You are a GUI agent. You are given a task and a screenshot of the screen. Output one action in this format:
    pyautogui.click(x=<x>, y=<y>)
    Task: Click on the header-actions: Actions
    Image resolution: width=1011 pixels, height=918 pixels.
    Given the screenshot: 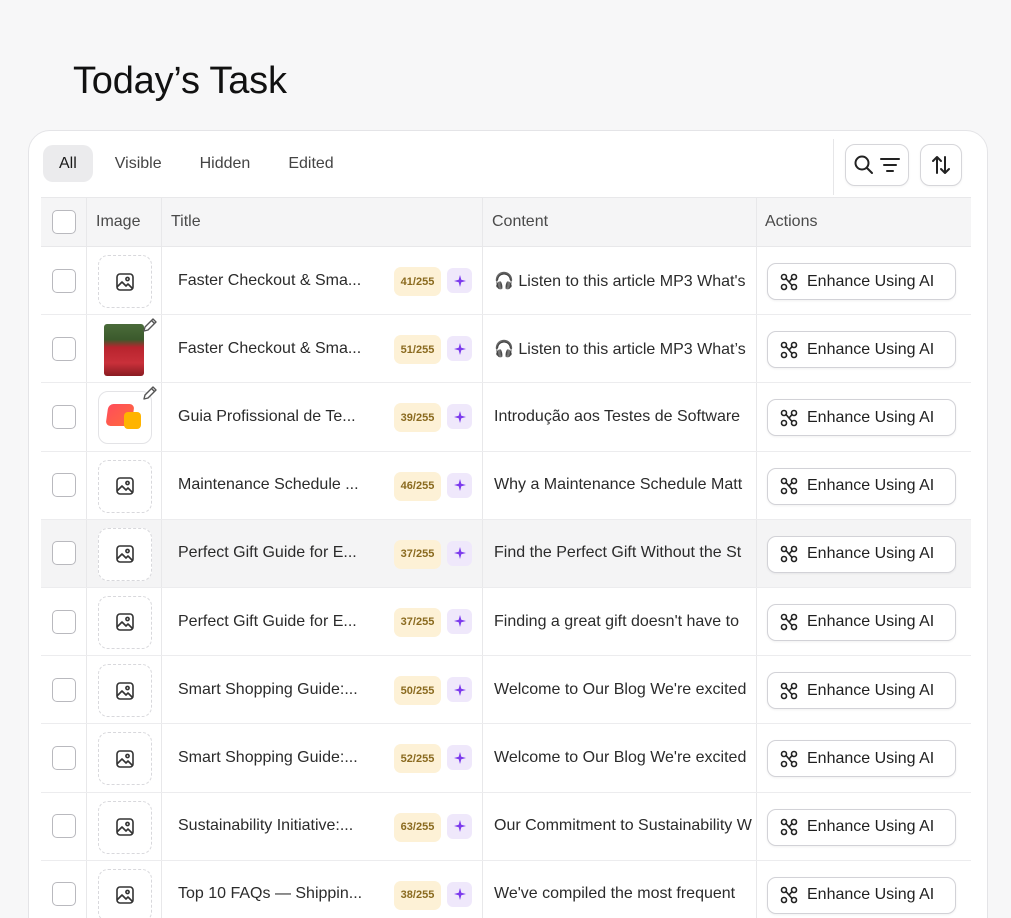 What is the action you would take?
    pyautogui.click(x=791, y=221)
    